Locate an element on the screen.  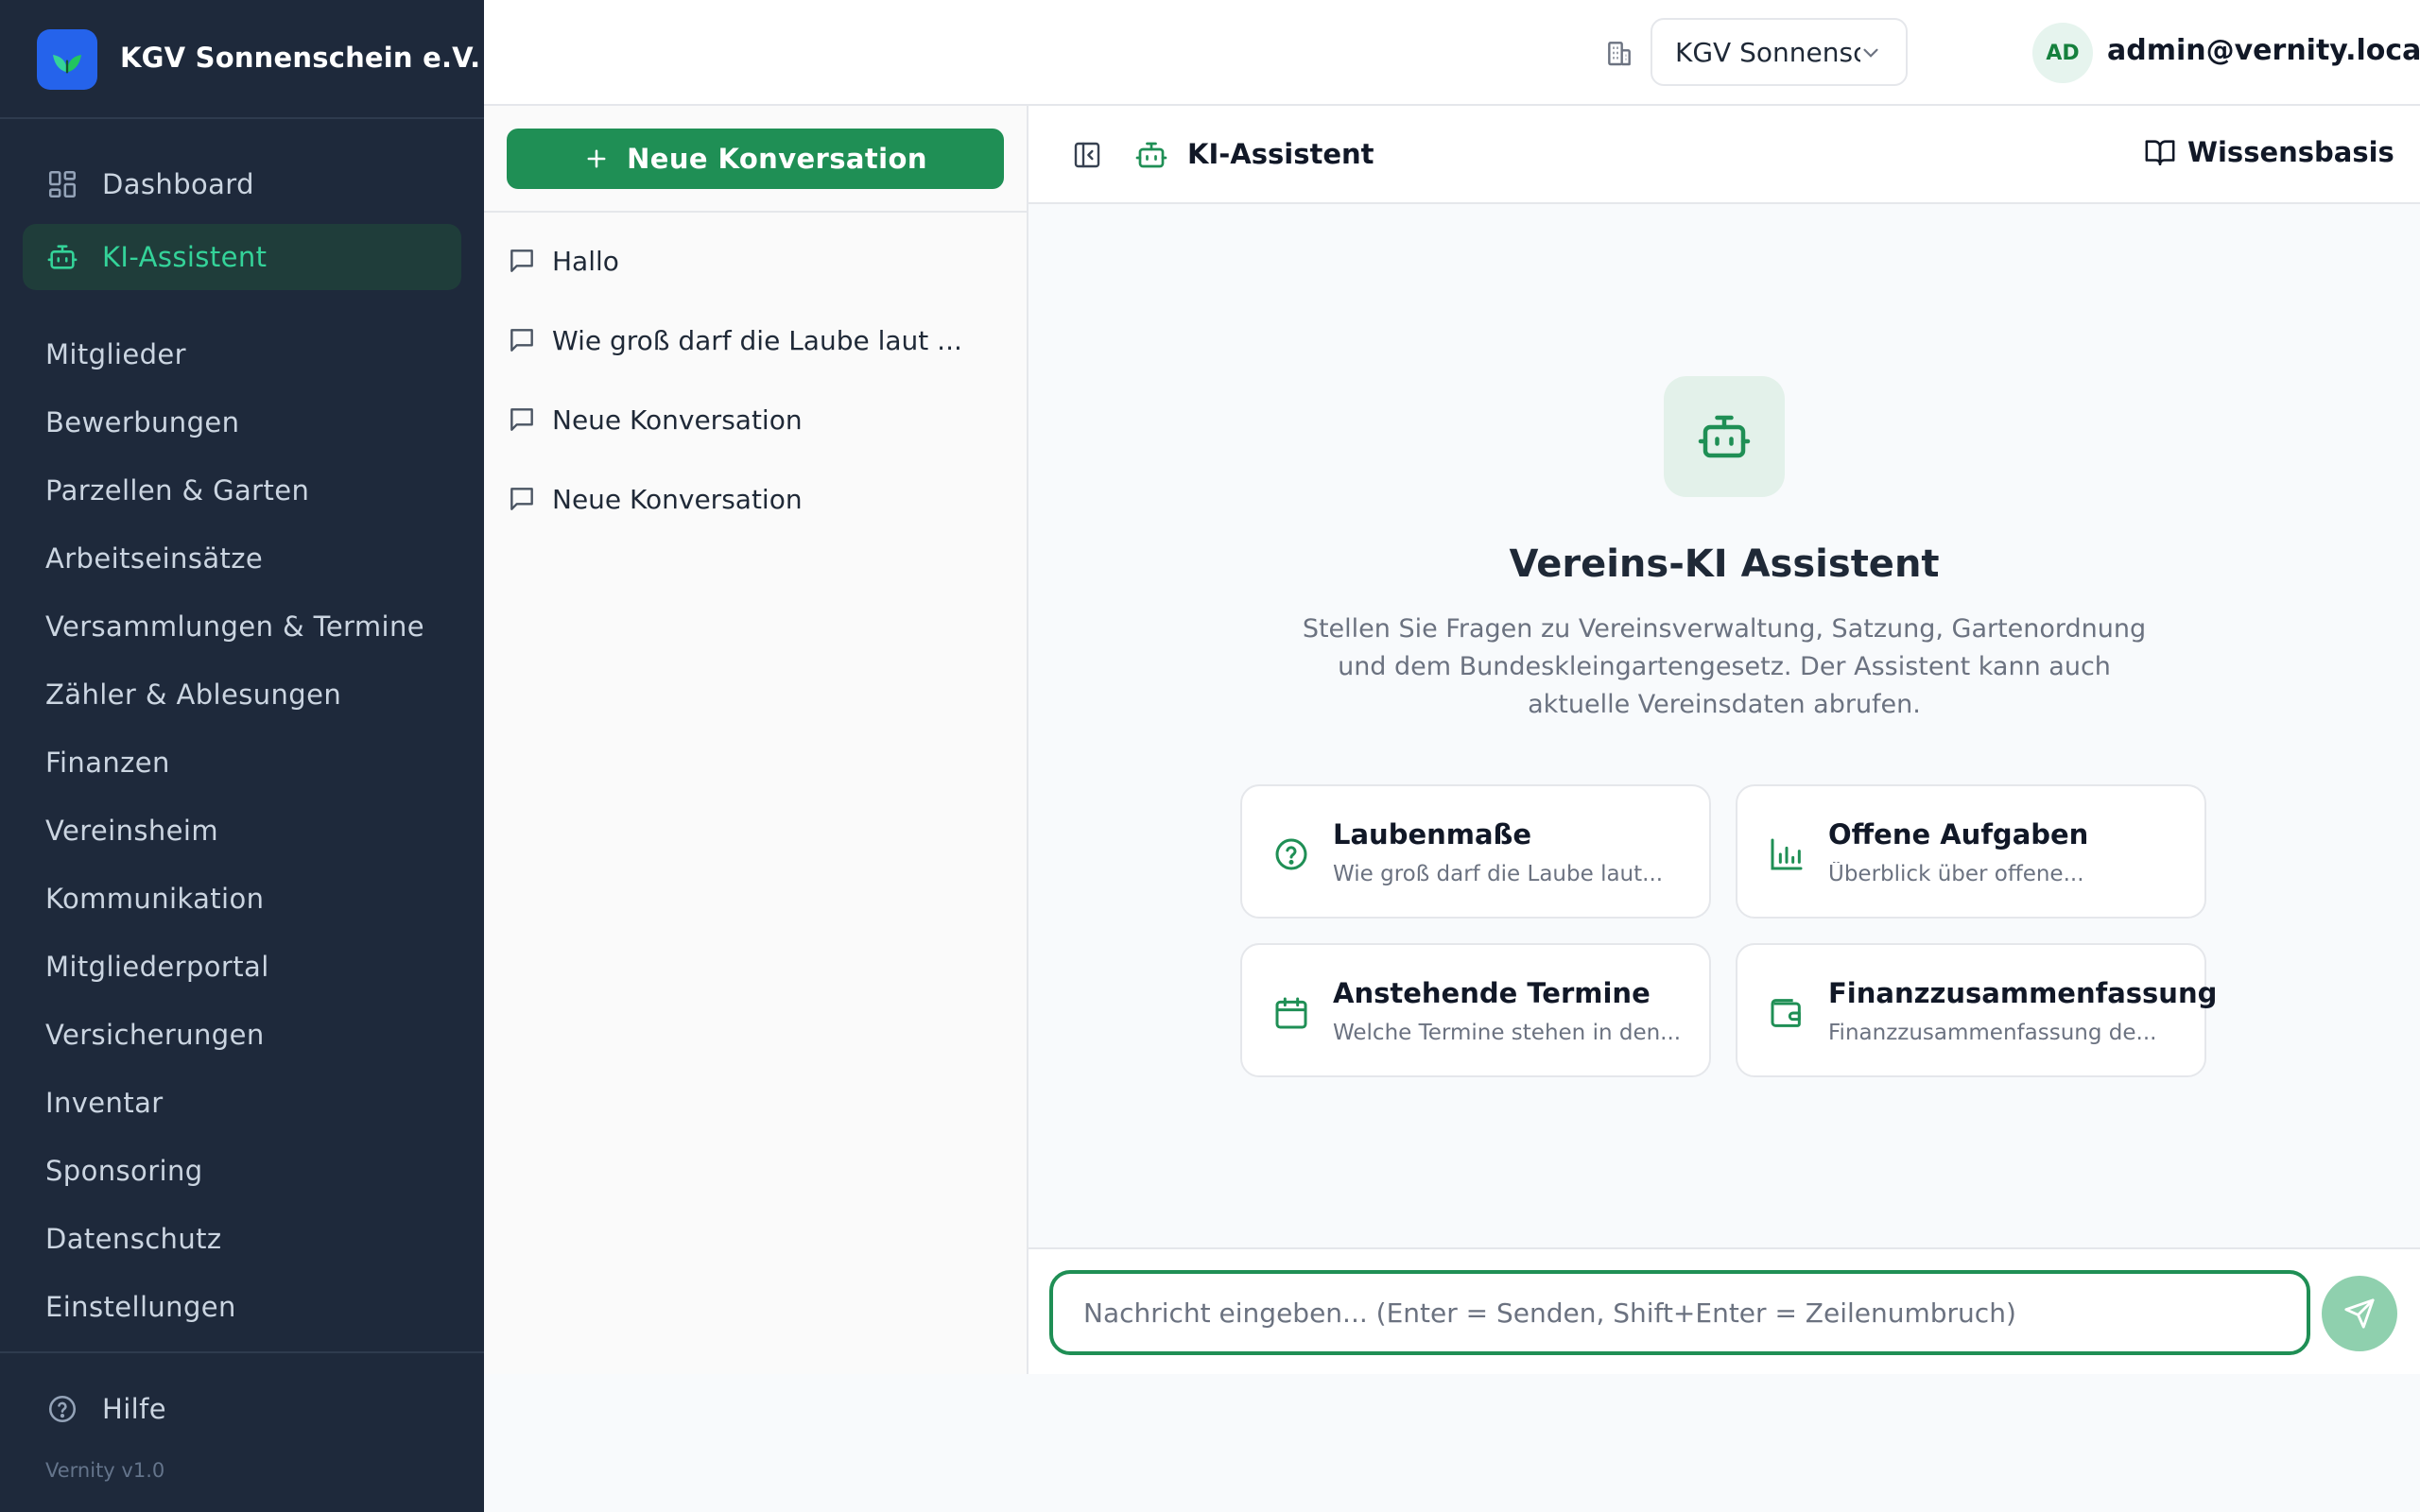
sidebar-item-sponsoring: Sponsoring is located at coordinates (124, 1171).